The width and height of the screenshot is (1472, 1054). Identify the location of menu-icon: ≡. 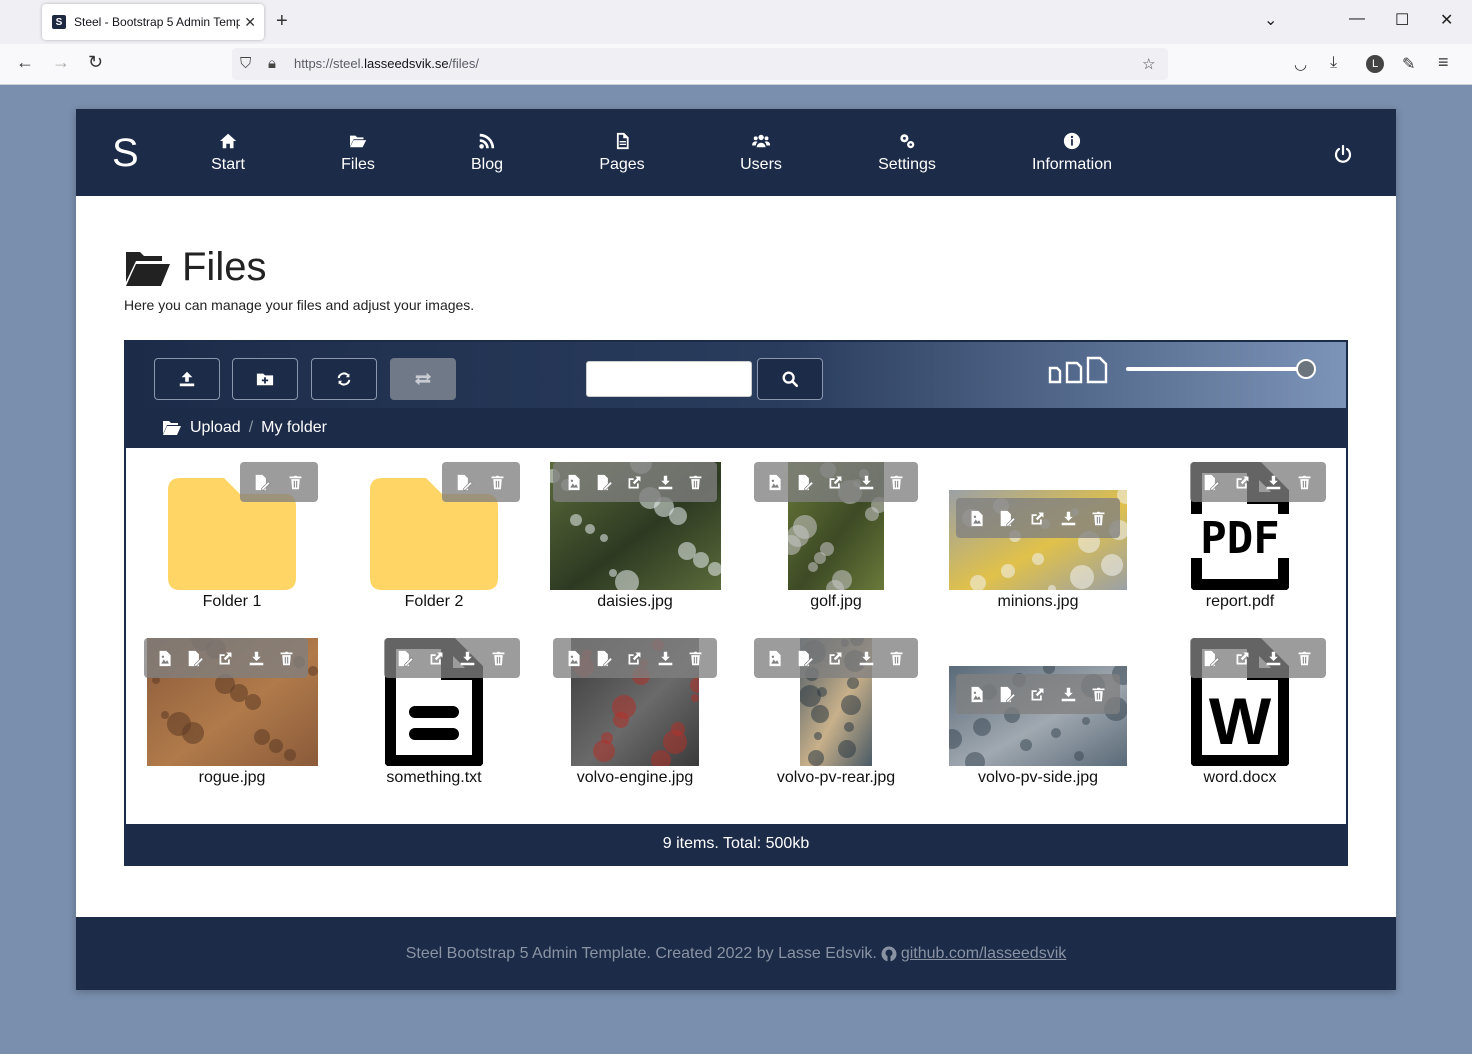
(1443, 62).